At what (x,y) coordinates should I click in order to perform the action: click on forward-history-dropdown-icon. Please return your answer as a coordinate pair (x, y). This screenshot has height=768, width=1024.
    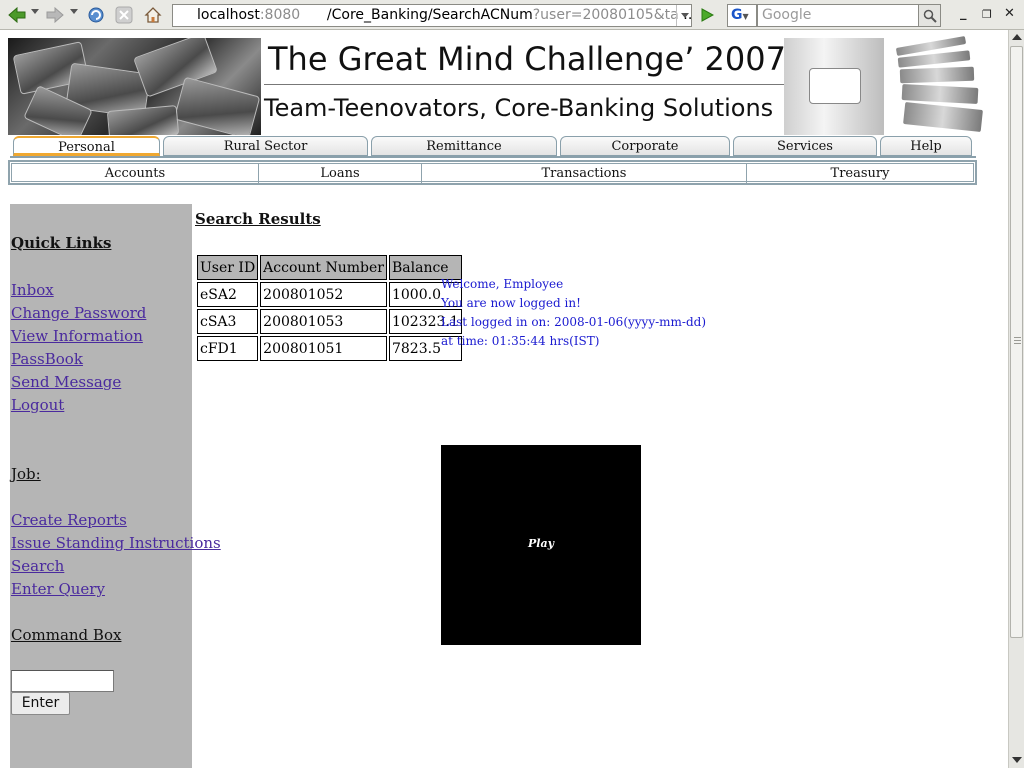
    Looking at the image, I should click on (74, 11).